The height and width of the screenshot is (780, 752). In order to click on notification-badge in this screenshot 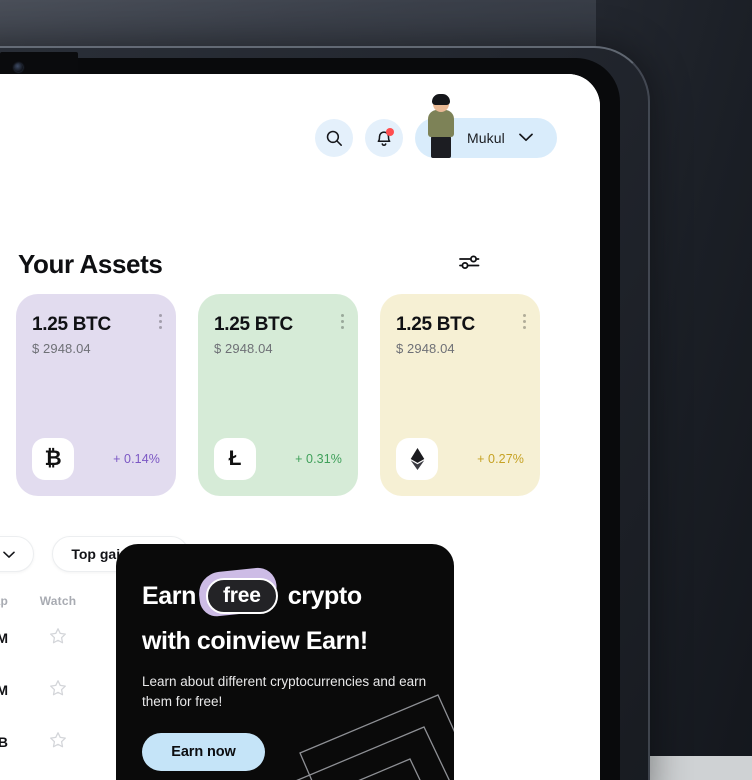, I will do `click(390, 132)`.